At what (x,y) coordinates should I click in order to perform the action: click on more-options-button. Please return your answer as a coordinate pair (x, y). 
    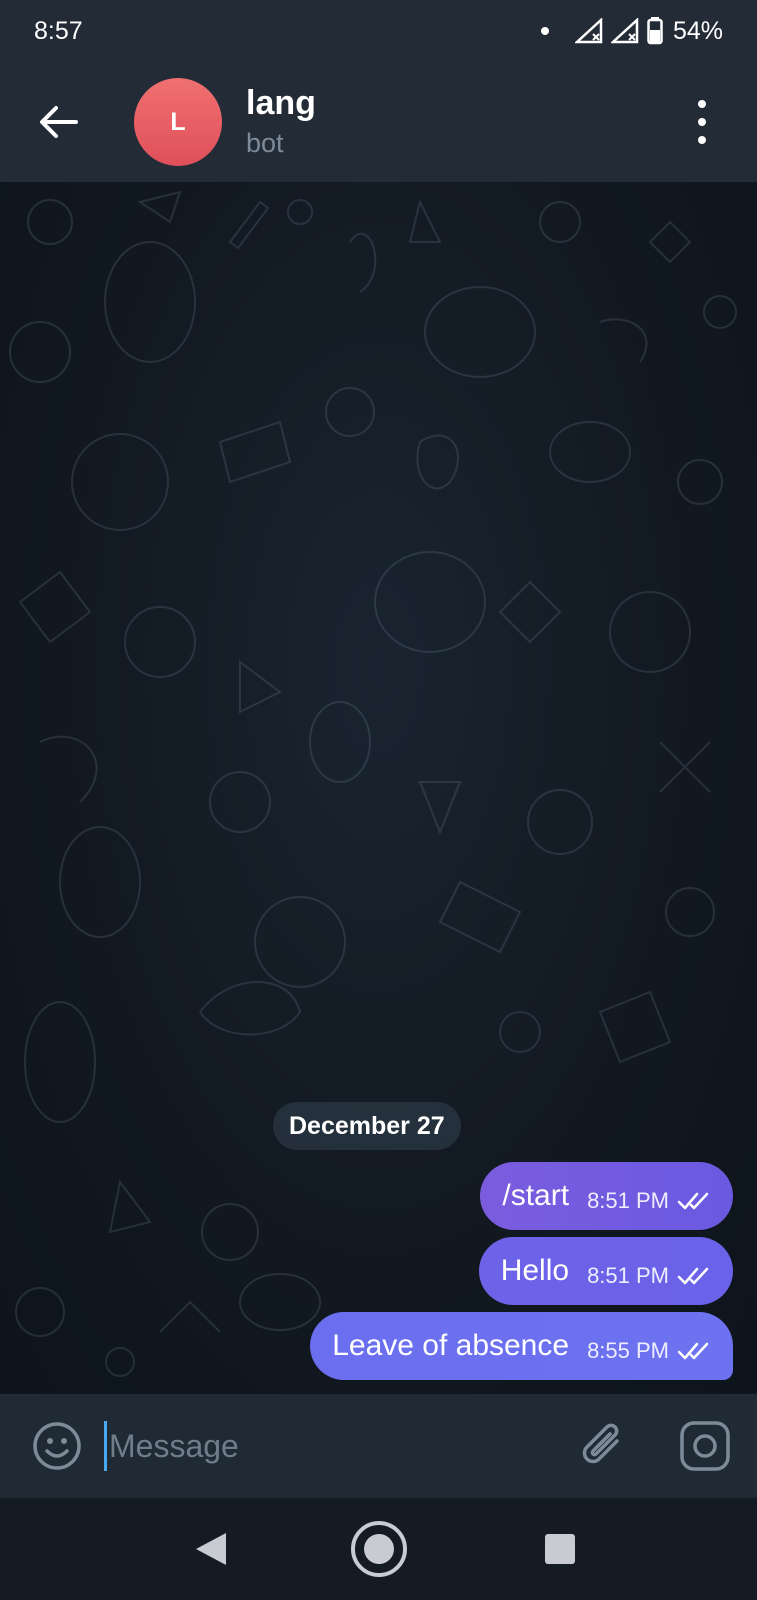
    Looking at the image, I should click on (702, 122).